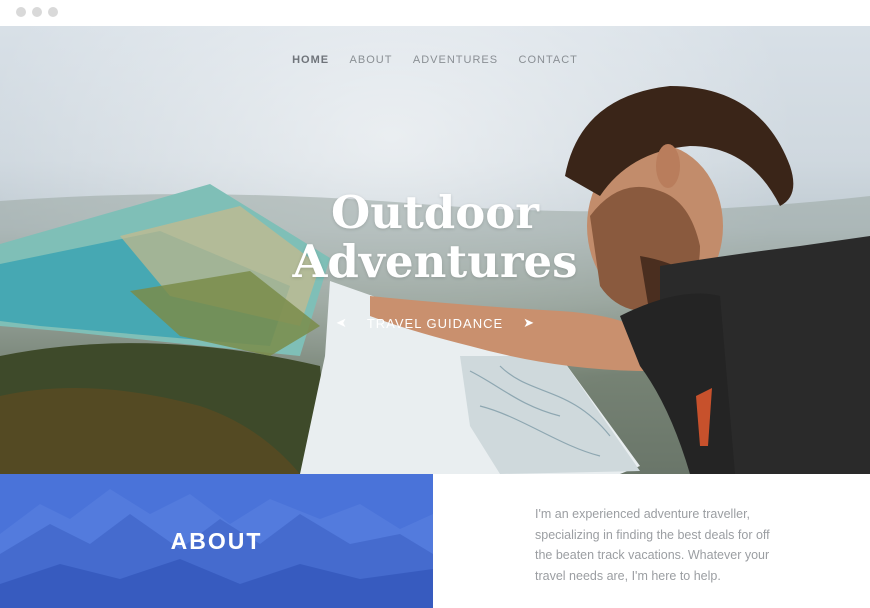 The height and width of the screenshot is (608, 870). I want to click on arrow-right-icon: ➤, so click(529, 322).